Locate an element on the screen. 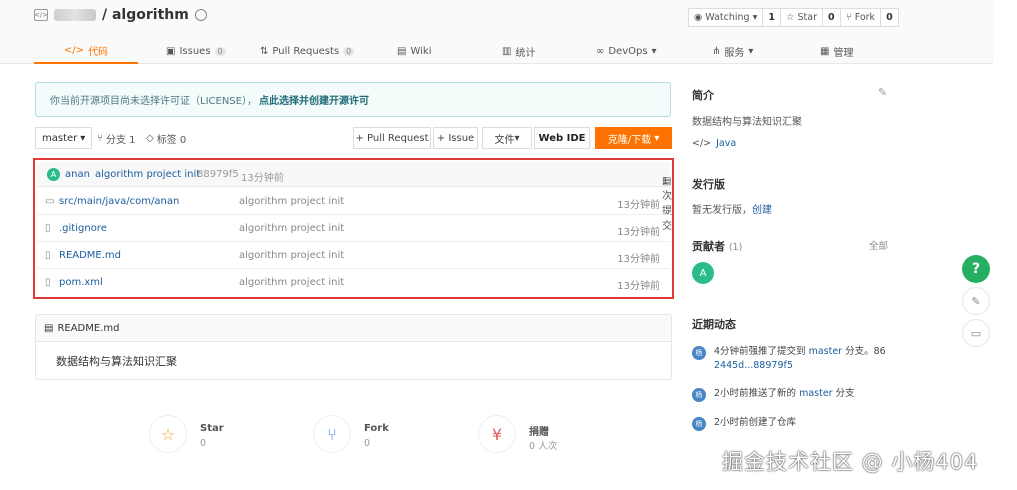  activity-prefix: 2小时前创建了仓库 is located at coordinates (755, 422).